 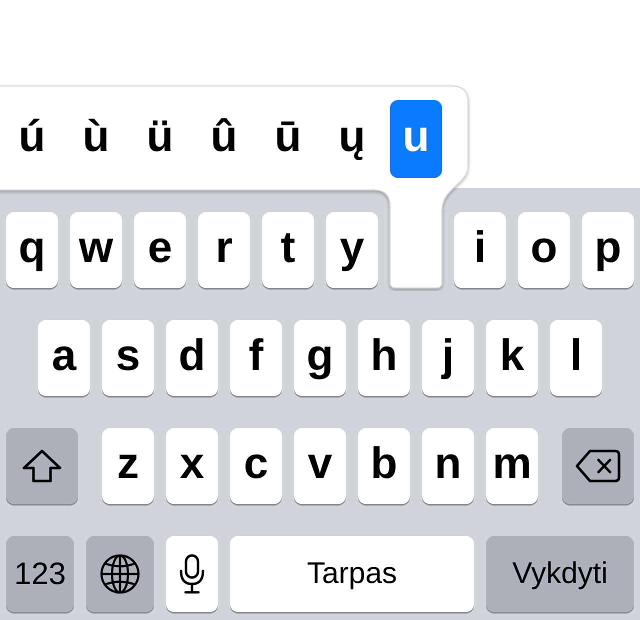 What do you see at coordinates (384, 466) in the screenshot?
I see `letter-key: b` at bounding box center [384, 466].